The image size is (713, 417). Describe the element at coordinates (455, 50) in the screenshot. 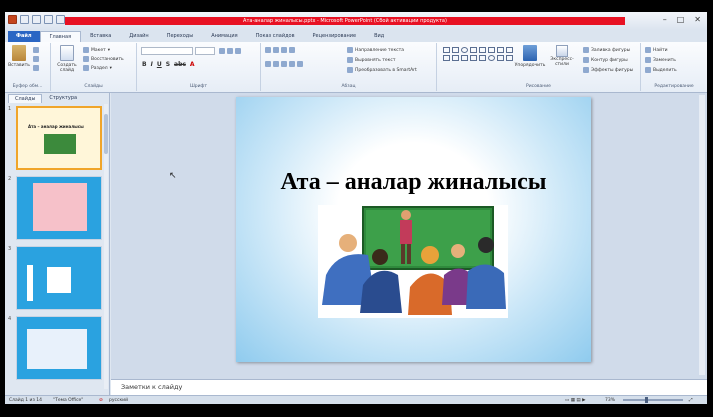

I see `shape-line-icon` at that location.